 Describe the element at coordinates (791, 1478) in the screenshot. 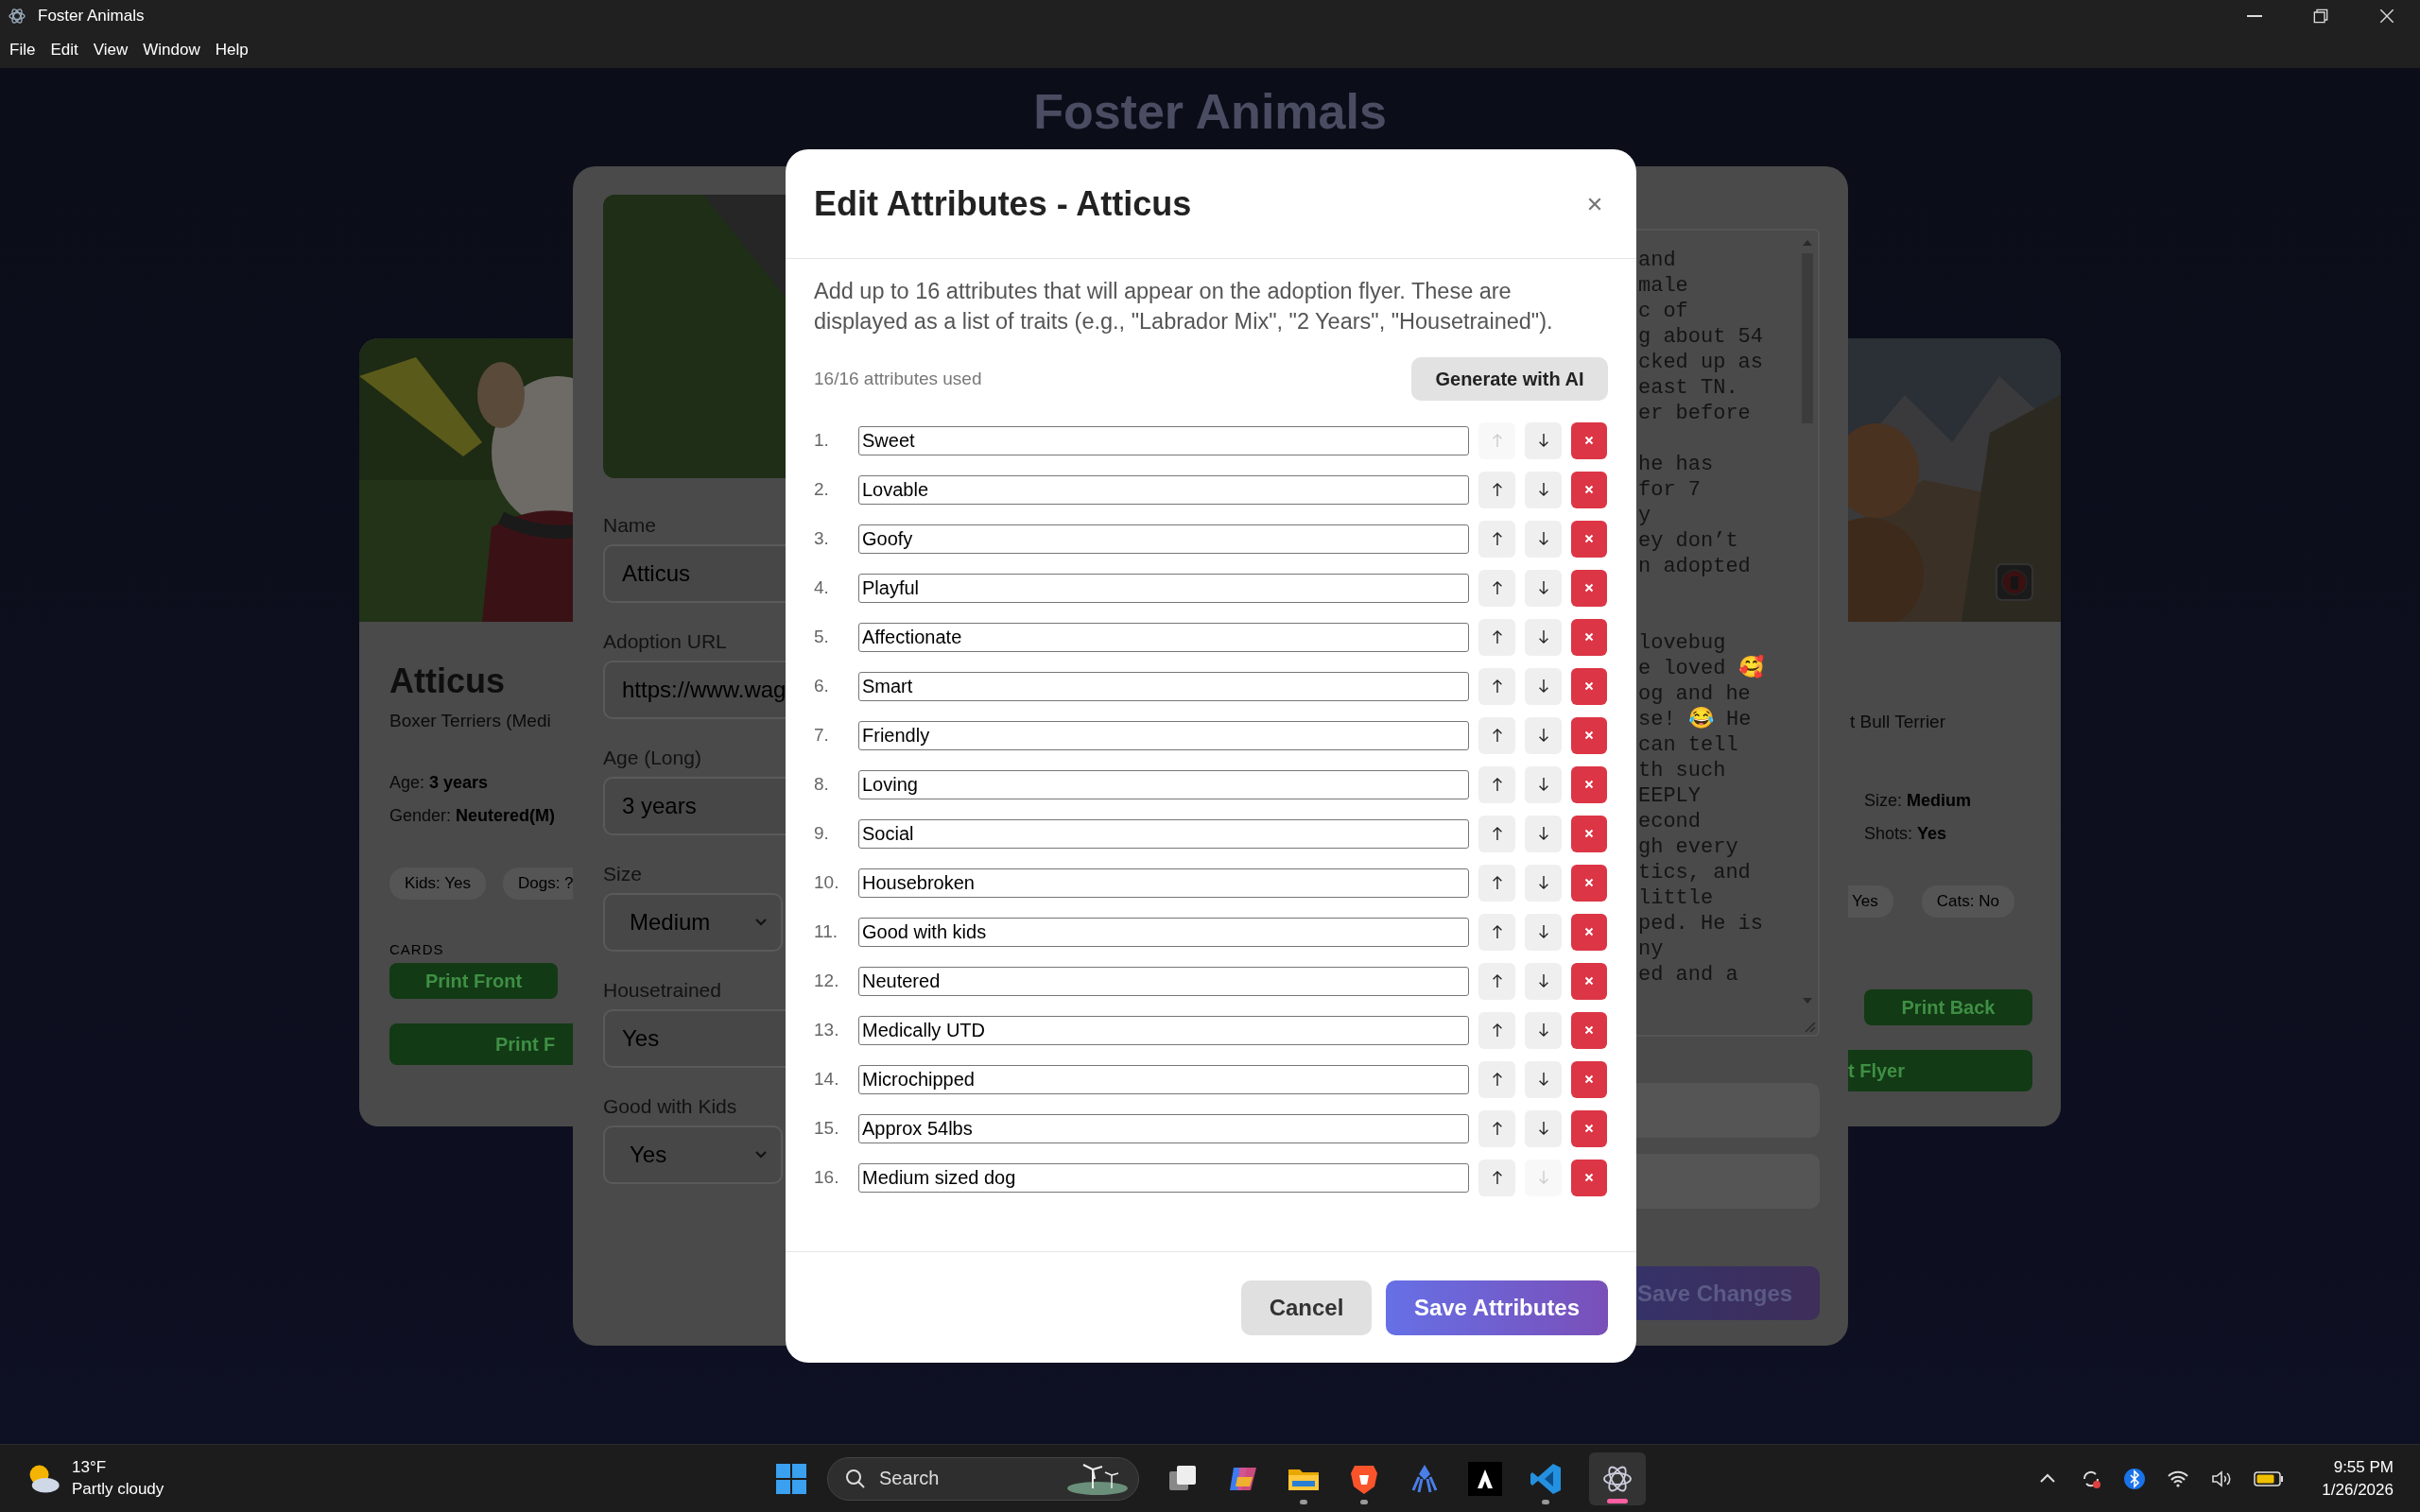

I see `start-icon` at that location.